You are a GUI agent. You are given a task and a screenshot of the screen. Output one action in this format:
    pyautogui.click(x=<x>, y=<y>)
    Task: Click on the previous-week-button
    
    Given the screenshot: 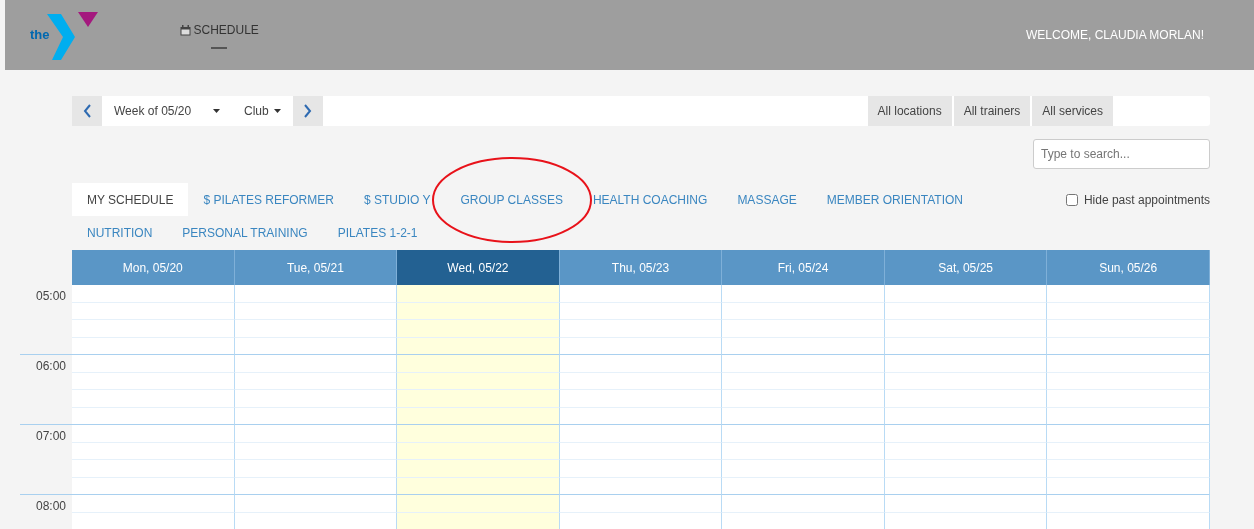 What is the action you would take?
    pyautogui.click(x=87, y=111)
    